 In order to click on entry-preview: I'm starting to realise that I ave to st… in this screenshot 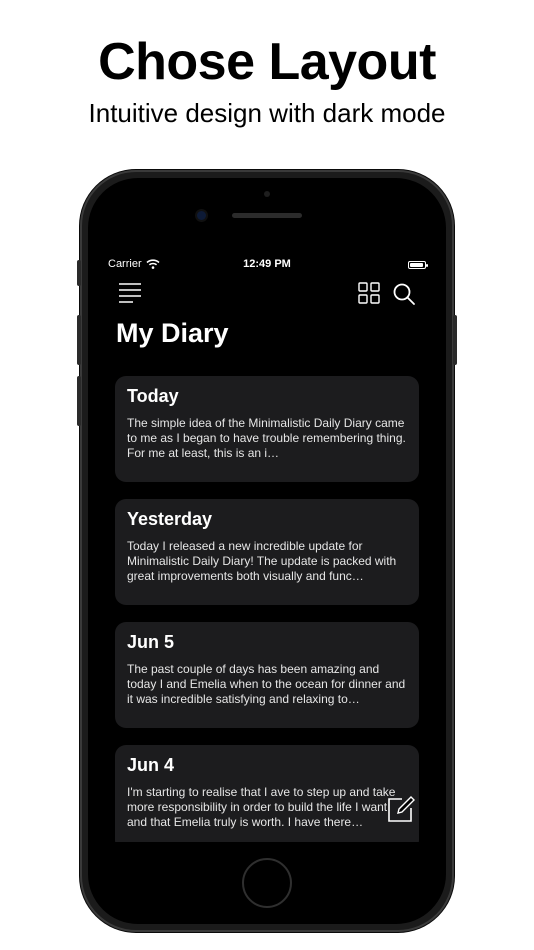, I will do `click(261, 807)`.